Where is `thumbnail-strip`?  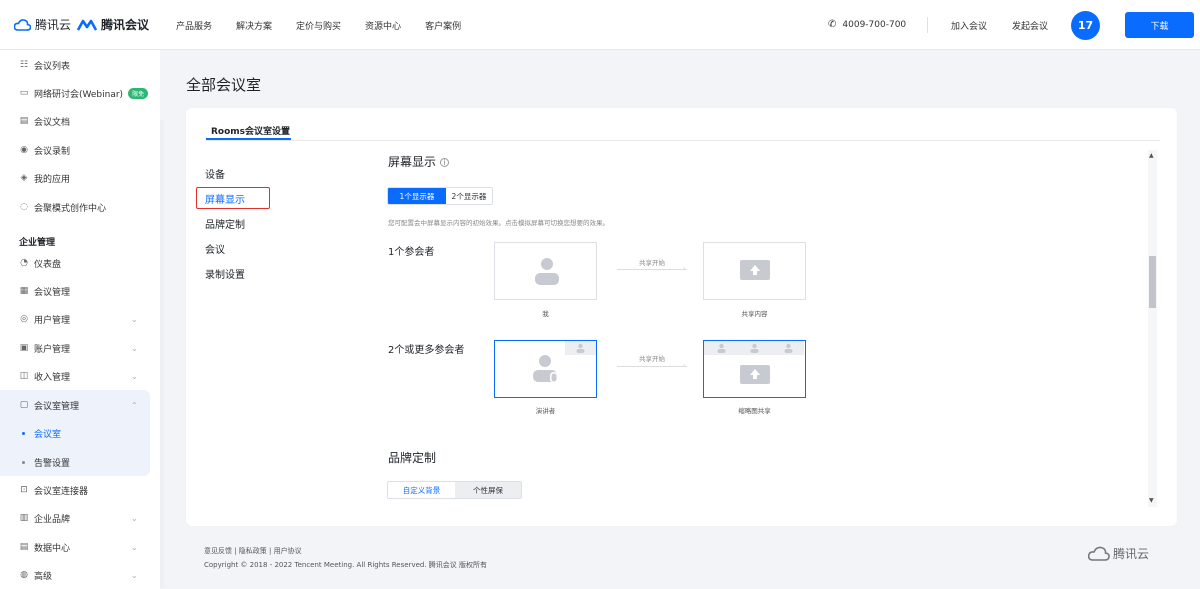 thumbnail-strip is located at coordinates (754, 348).